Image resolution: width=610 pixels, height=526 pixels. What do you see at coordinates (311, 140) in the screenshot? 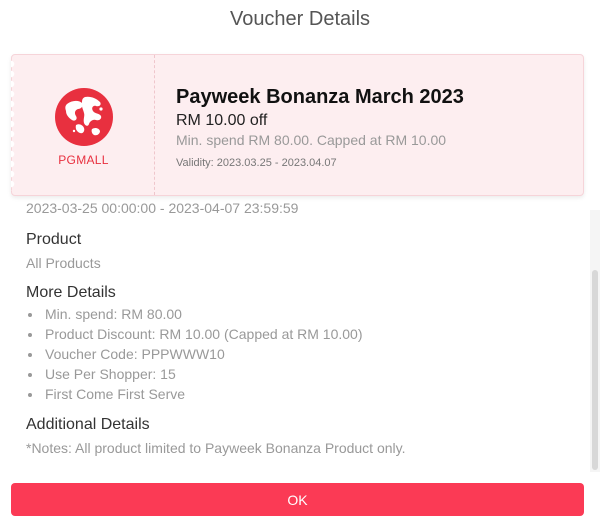
I see `voucher-min-spend: Min. spend RM 80.00. Capped at RM 10.00` at bounding box center [311, 140].